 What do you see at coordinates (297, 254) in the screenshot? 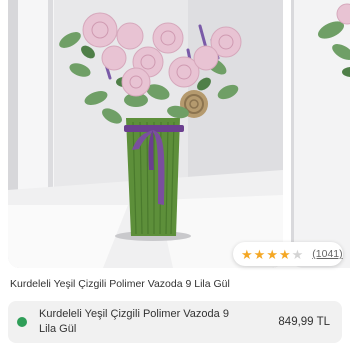
I see `star-empty-icon: ★` at bounding box center [297, 254].